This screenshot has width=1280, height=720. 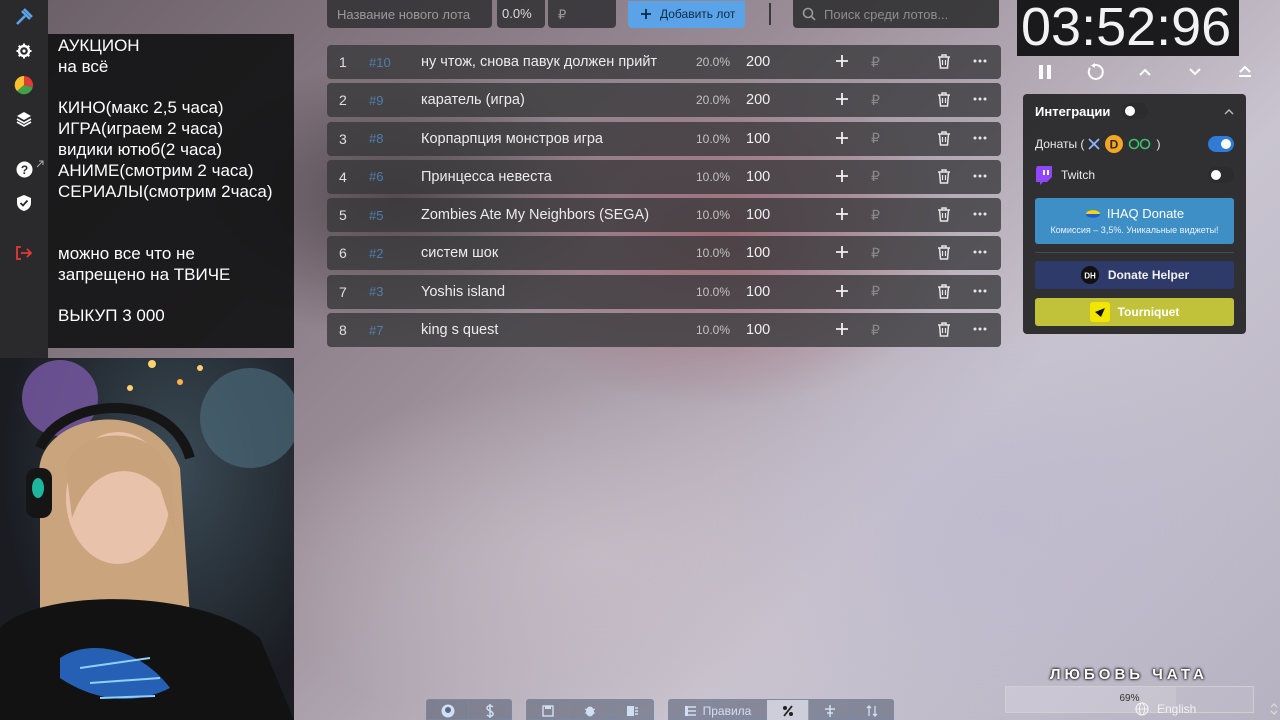 What do you see at coordinates (448, 710) in the screenshot?
I see `github-button` at bounding box center [448, 710].